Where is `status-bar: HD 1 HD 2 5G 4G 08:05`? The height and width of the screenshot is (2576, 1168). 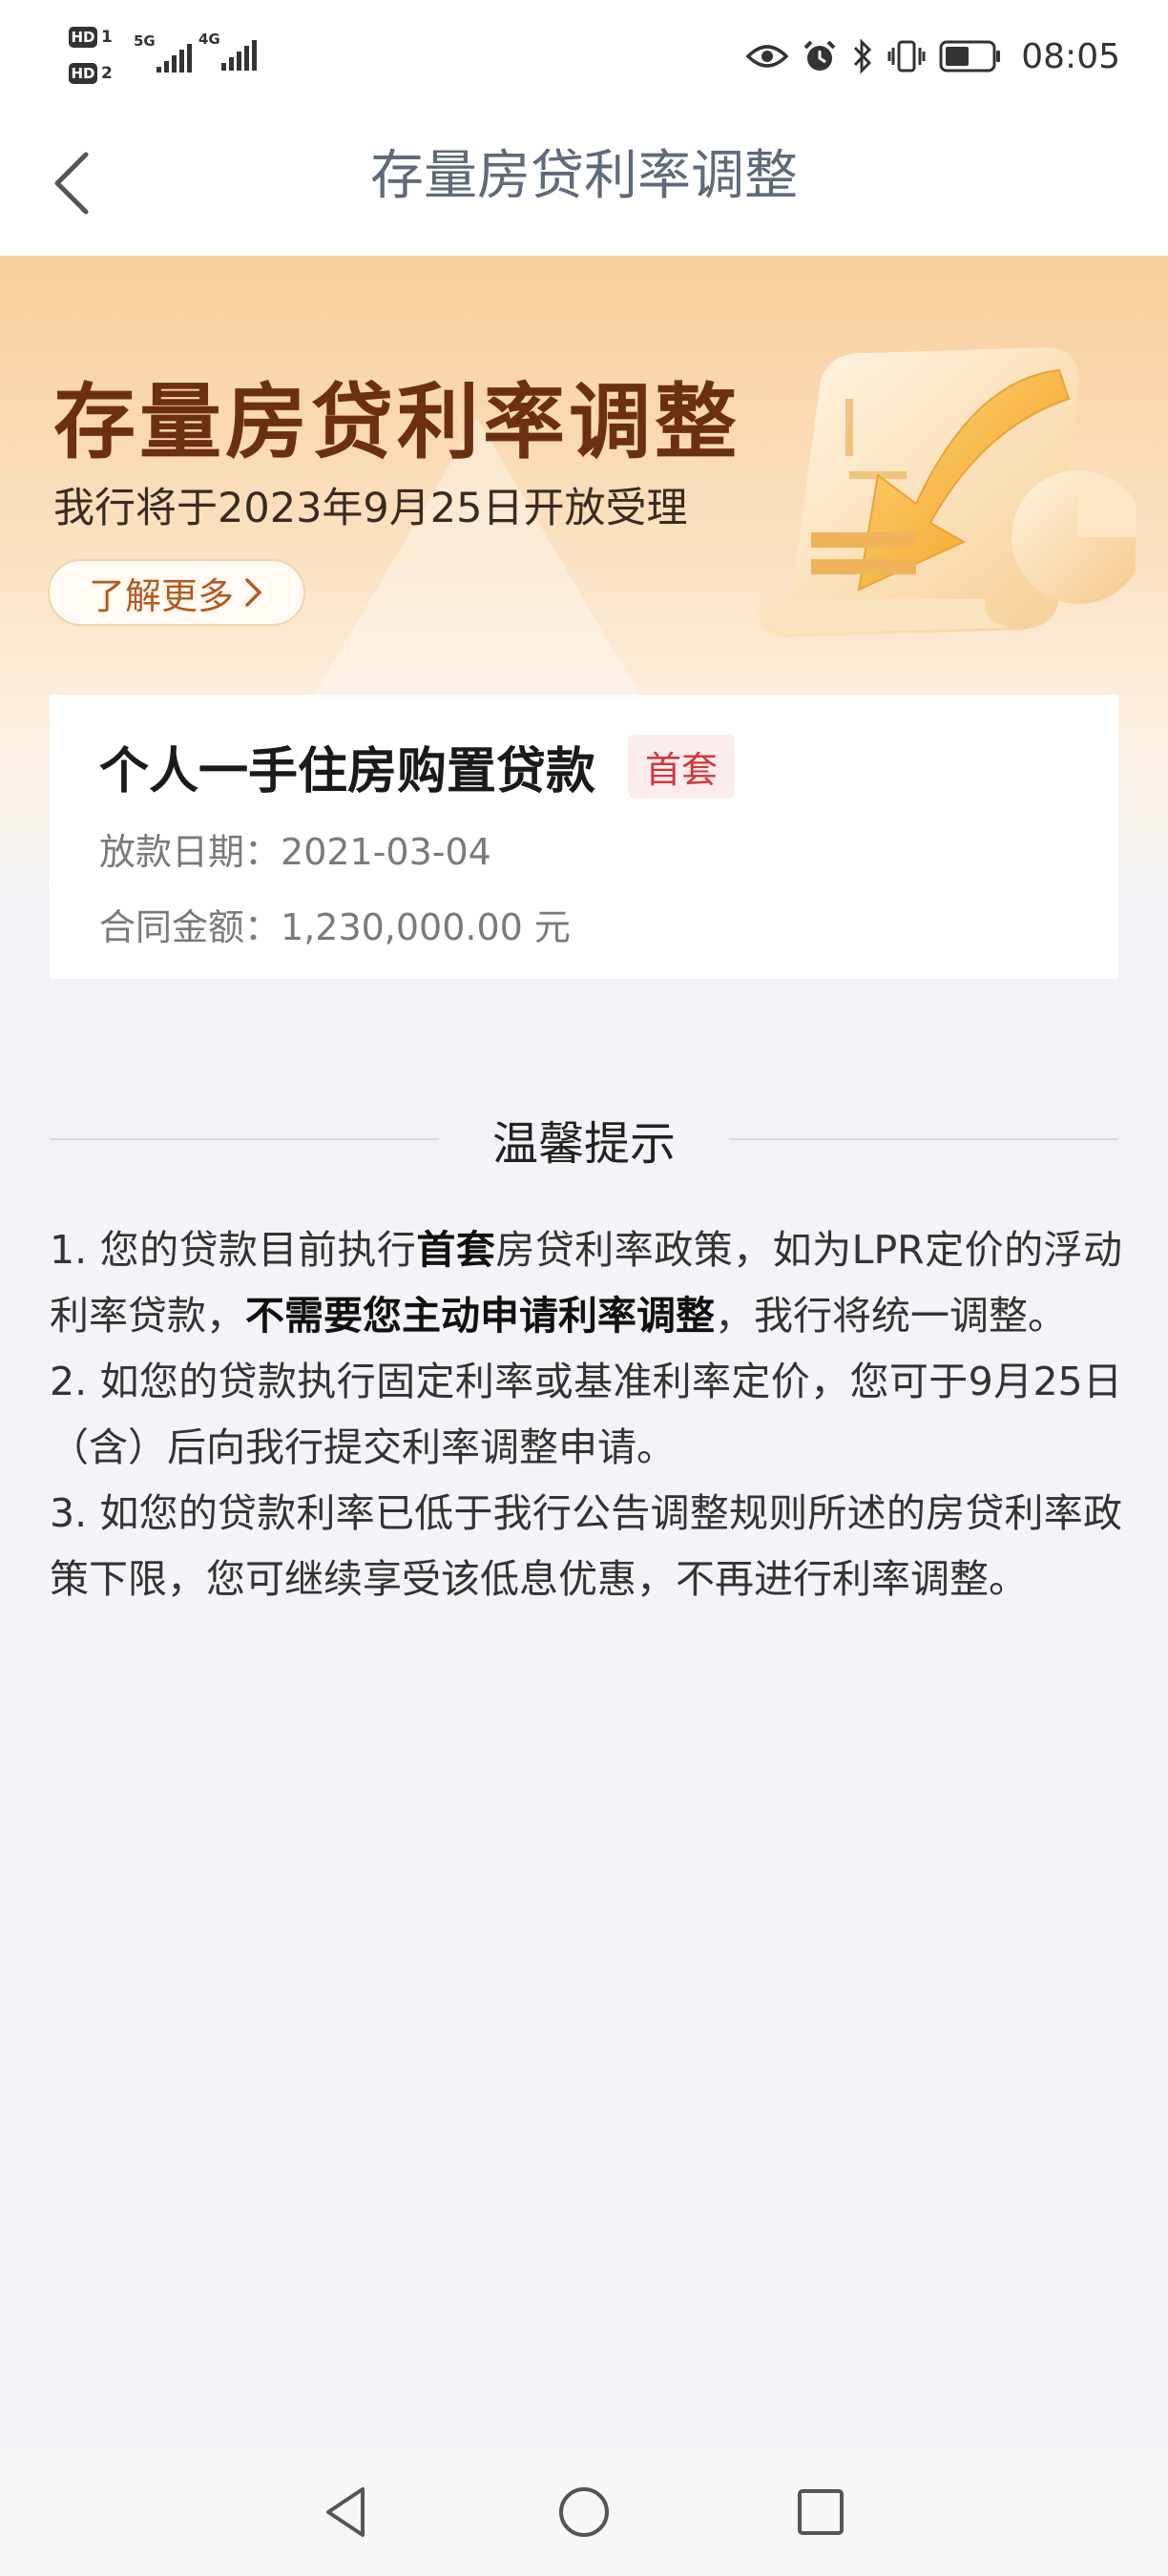 status-bar: HD 1 HD 2 5G 4G 08:05 is located at coordinates (584, 57).